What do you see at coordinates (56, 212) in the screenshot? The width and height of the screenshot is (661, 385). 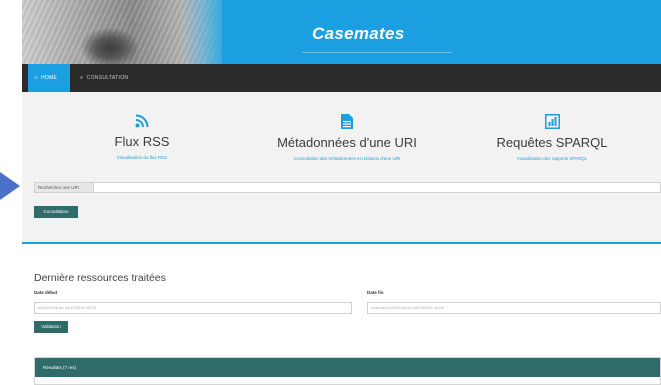 I see `consult-button: Consultation` at bounding box center [56, 212].